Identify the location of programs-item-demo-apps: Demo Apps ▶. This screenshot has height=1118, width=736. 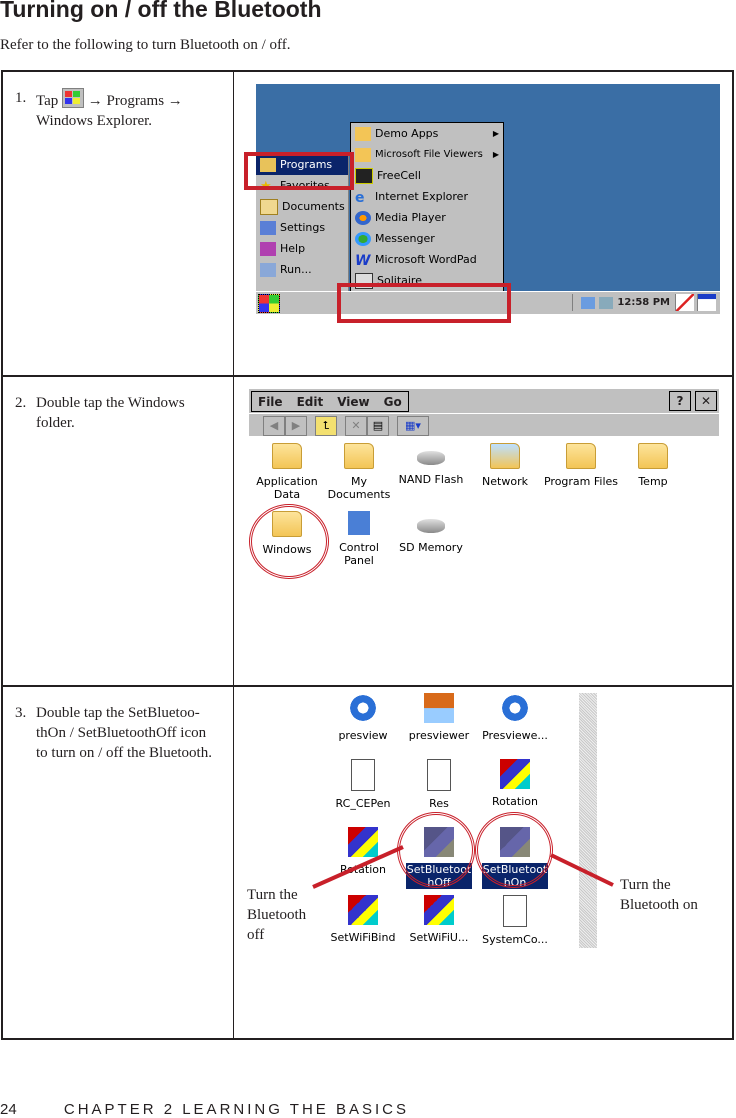
(427, 133).